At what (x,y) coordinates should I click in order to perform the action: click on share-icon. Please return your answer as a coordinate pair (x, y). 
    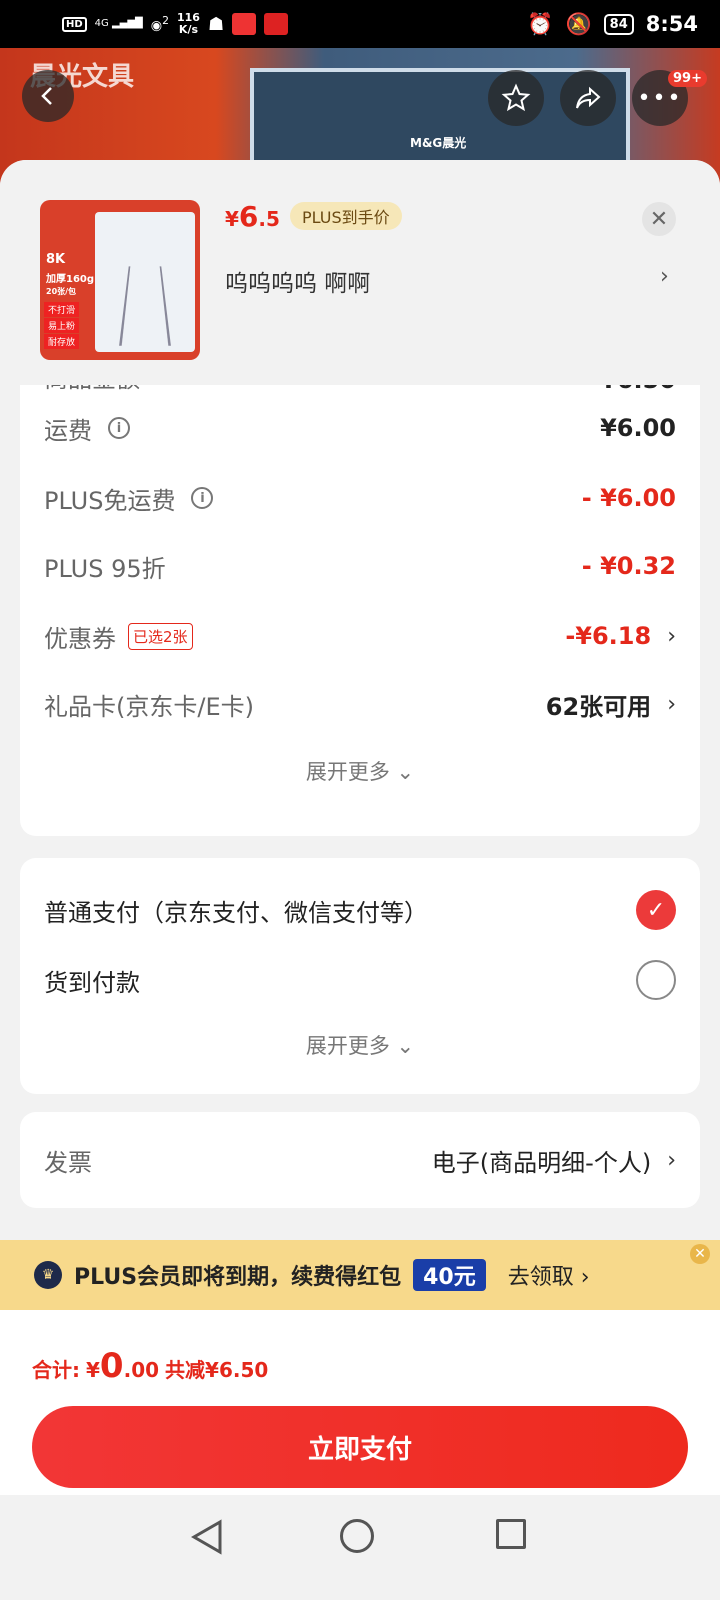
    Looking at the image, I should click on (588, 97).